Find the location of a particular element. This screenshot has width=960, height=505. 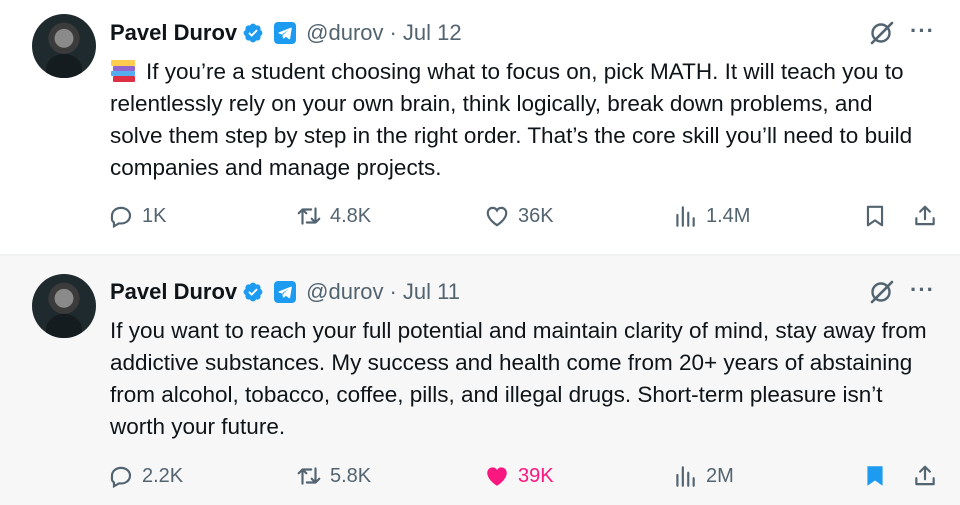

like-count: 39K is located at coordinates (536, 475).